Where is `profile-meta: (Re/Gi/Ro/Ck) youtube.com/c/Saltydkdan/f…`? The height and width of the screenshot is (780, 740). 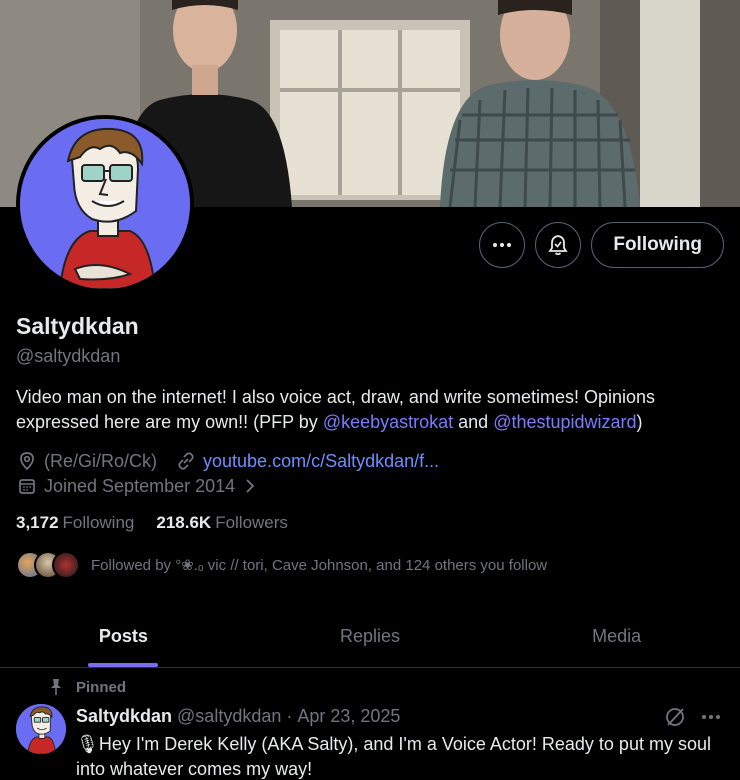
profile-meta: (Re/Gi/Ro/Ck) youtube.com/c/Saltydkdan/f… is located at coordinates (227, 461).